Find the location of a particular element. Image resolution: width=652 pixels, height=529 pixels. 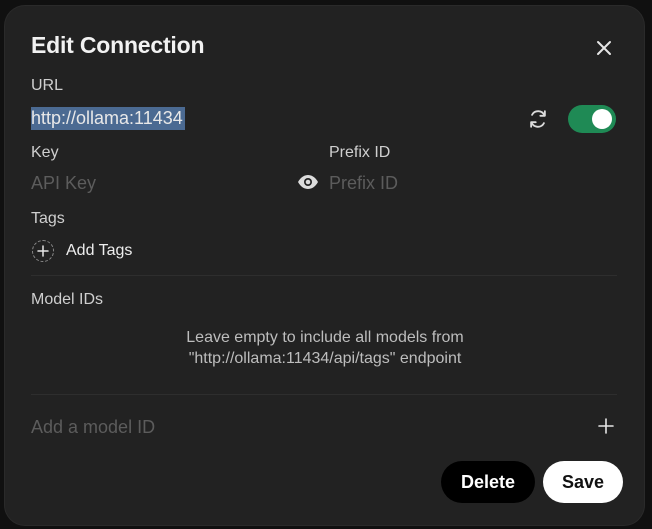

prefix-id-label: Prefix ID is located at coordinates (360, 152).